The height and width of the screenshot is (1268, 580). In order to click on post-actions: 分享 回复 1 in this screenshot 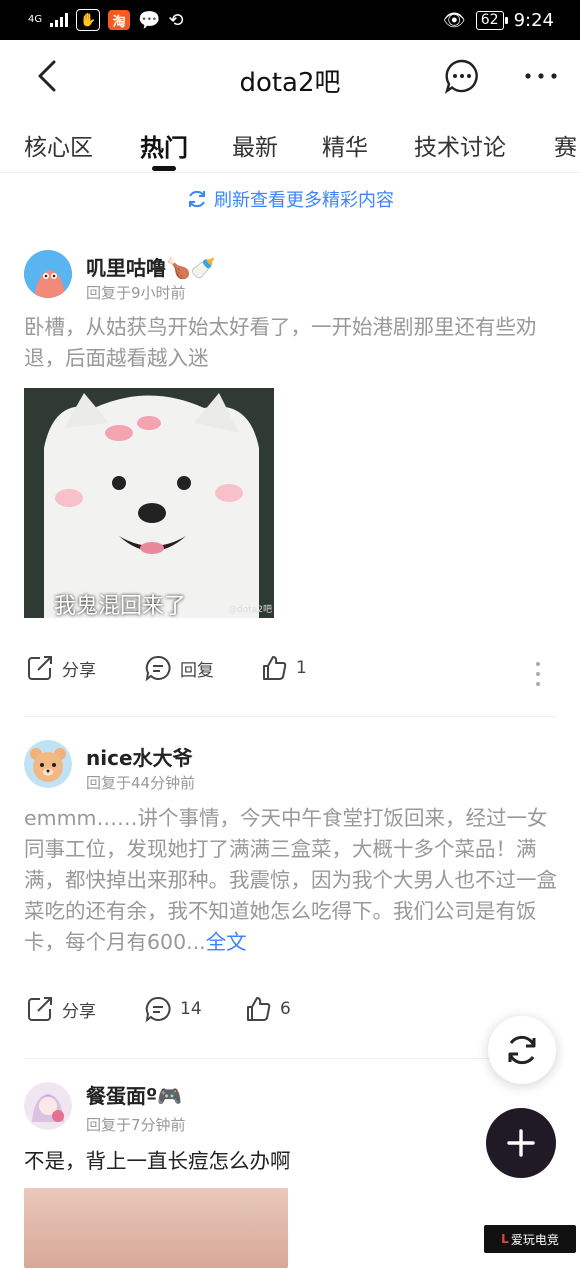, I will do `click(290, 674)`.